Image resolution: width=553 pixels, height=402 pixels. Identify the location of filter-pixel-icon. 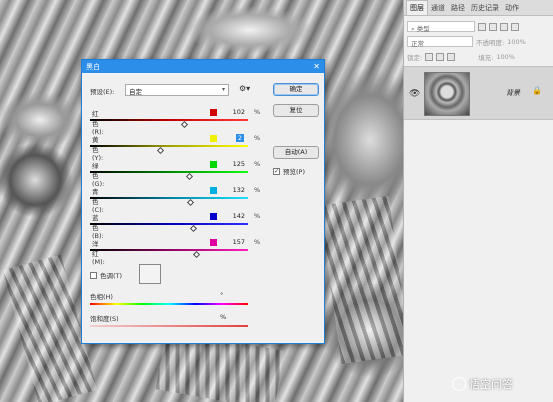
(482, 26).